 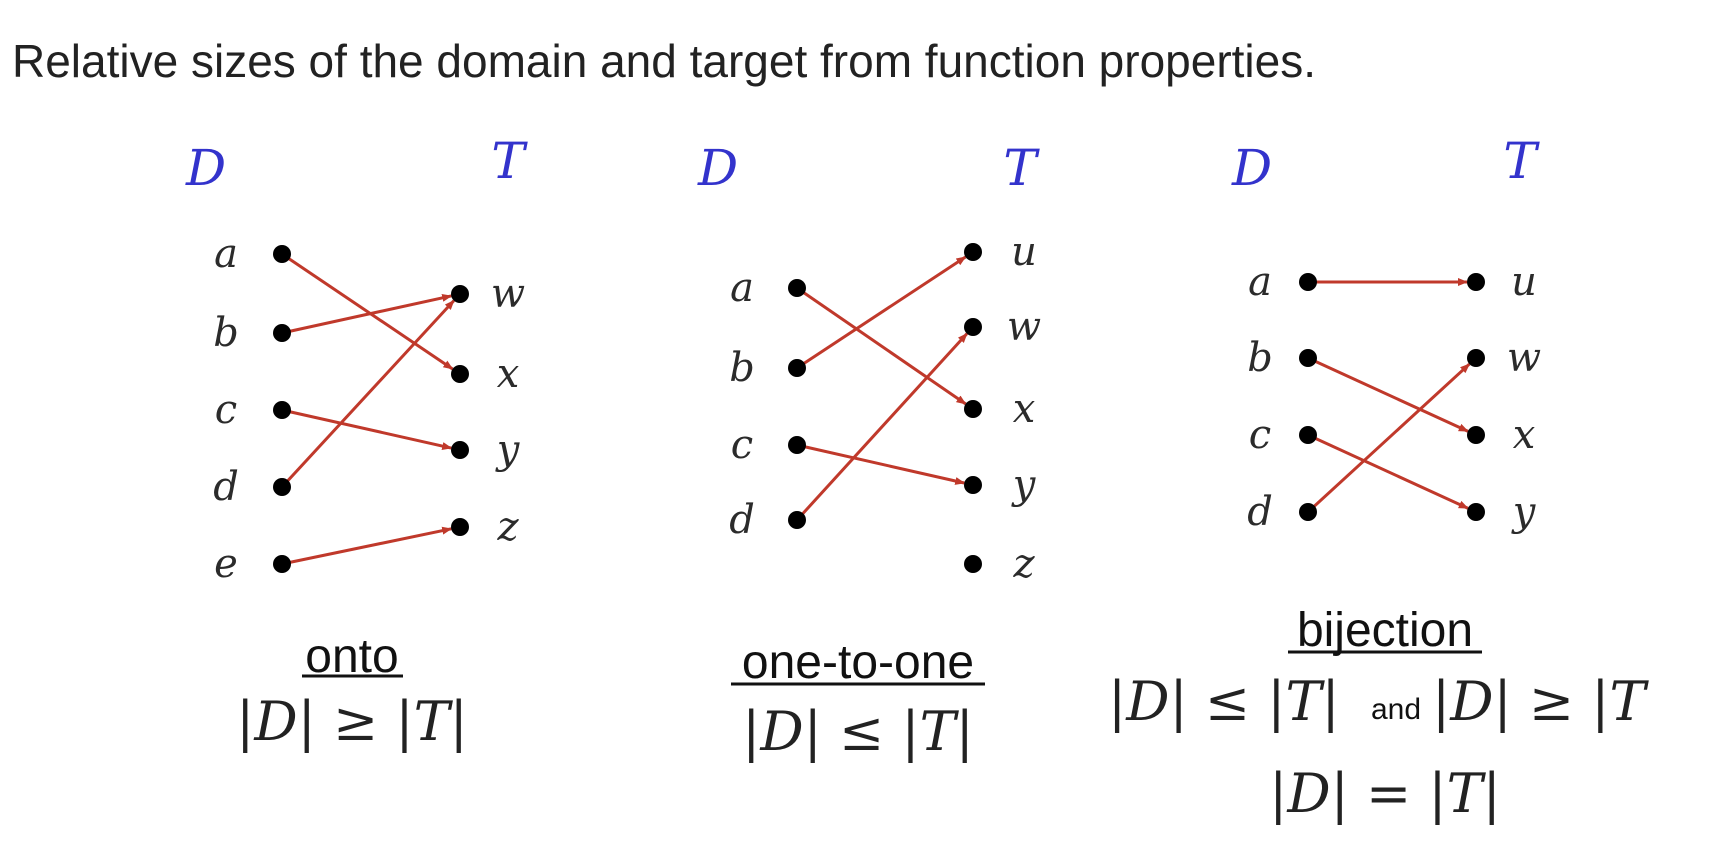 I want to click on onto-domain-label-e: e, so click(x=226, y=564).